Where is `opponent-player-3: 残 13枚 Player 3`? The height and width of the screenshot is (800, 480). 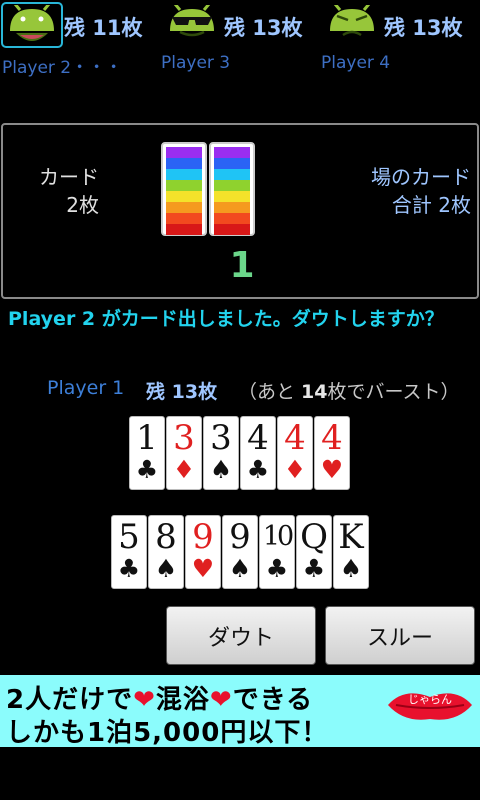 opponent-player-3: 残 13枚 Player 3 is located at coordinates (240, 39).